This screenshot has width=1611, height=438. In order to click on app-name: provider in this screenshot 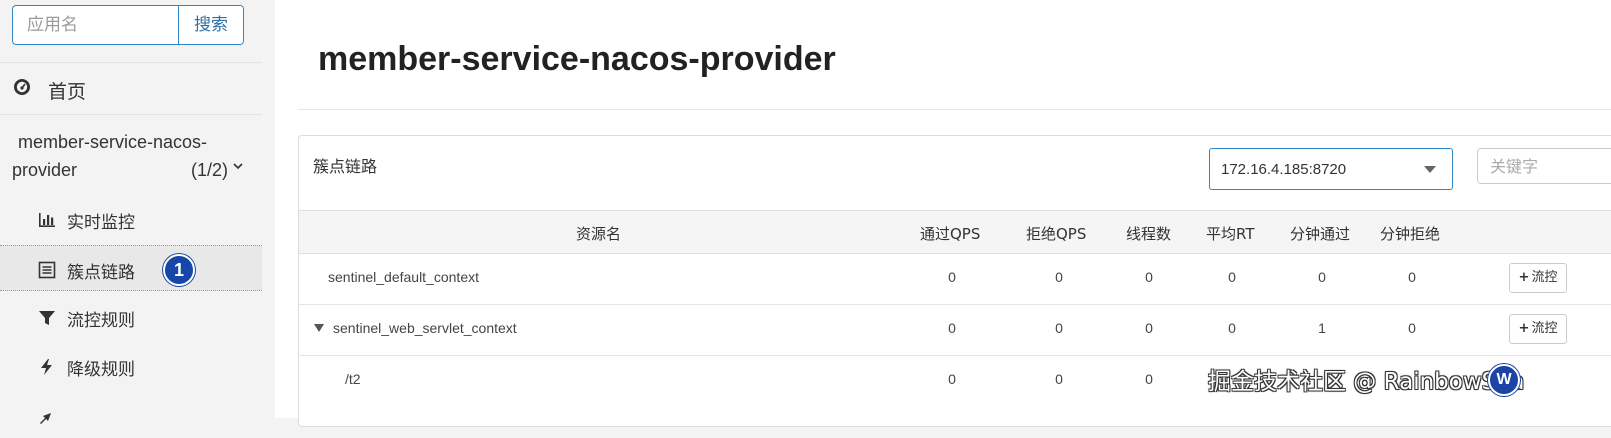, I will do `click(45, 170)`.